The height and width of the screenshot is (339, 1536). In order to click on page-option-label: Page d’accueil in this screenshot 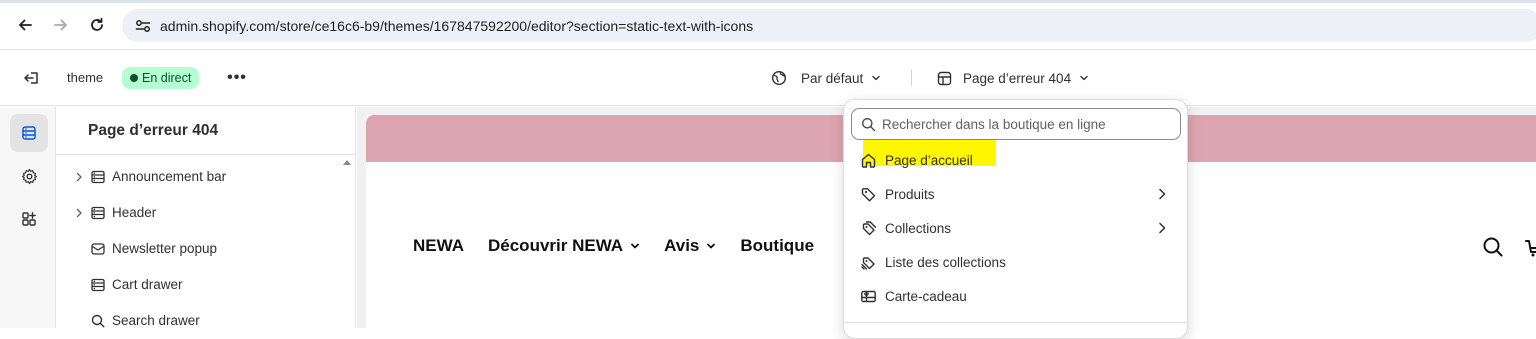, I will do `click(929, 160)`.